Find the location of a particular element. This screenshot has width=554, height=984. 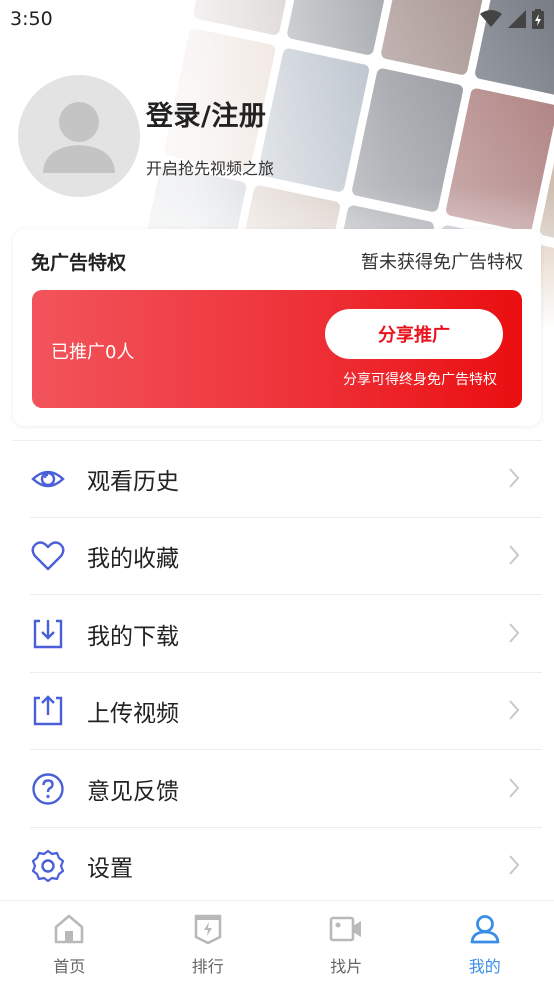

user-icon is located at coordinates (485, 929).